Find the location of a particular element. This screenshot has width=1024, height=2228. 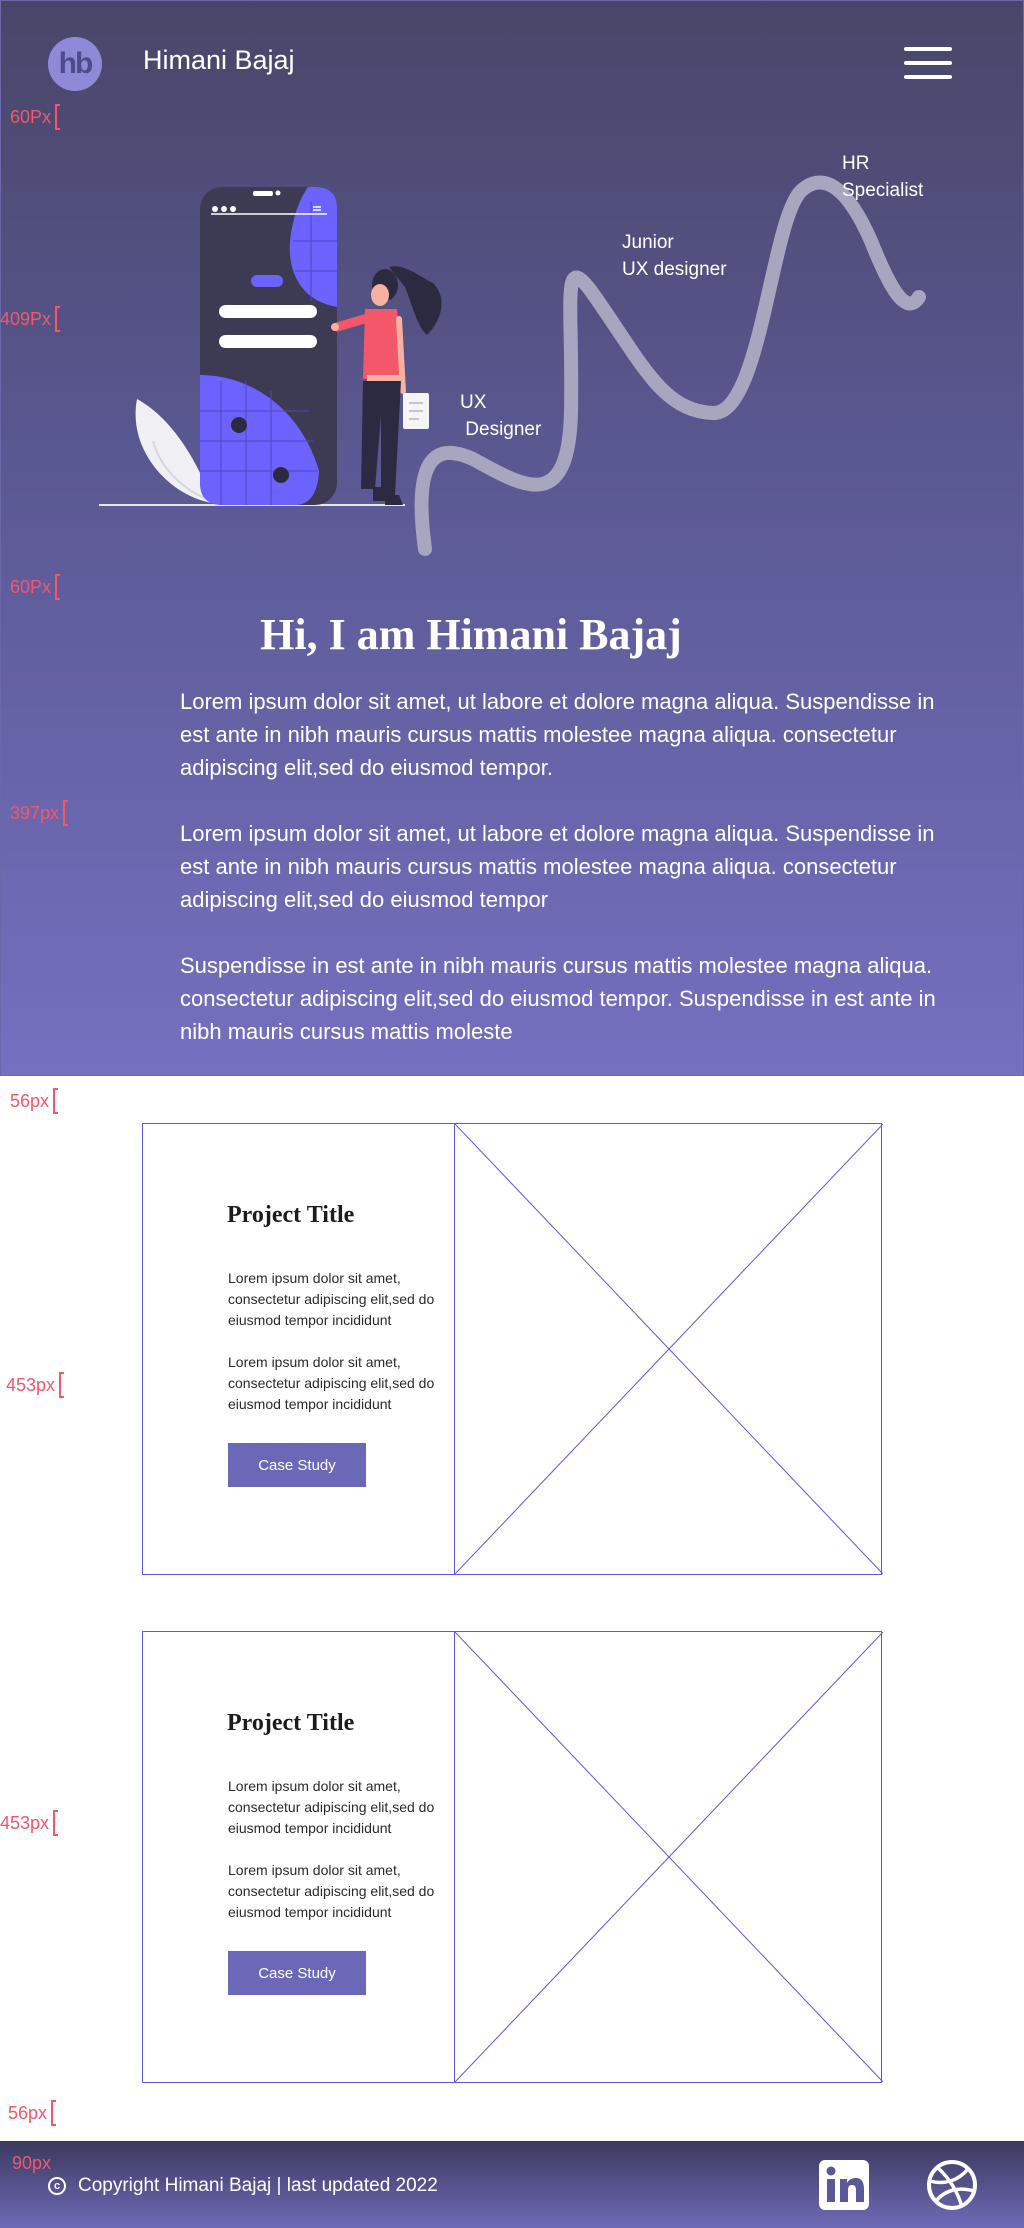

spec-label: 409Px is located at coordinates (30, 319).